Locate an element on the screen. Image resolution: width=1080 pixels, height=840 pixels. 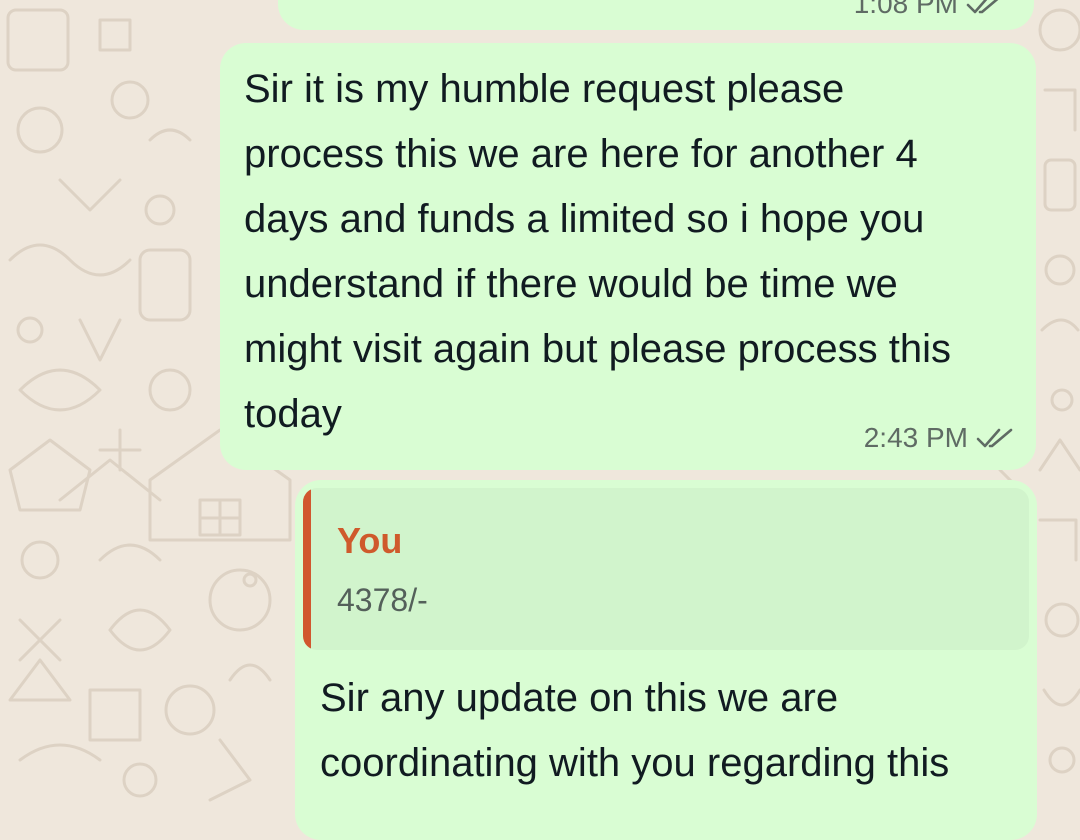
message-bubble-outgoing: 1:08 PM is located at coordinates (656, 15).